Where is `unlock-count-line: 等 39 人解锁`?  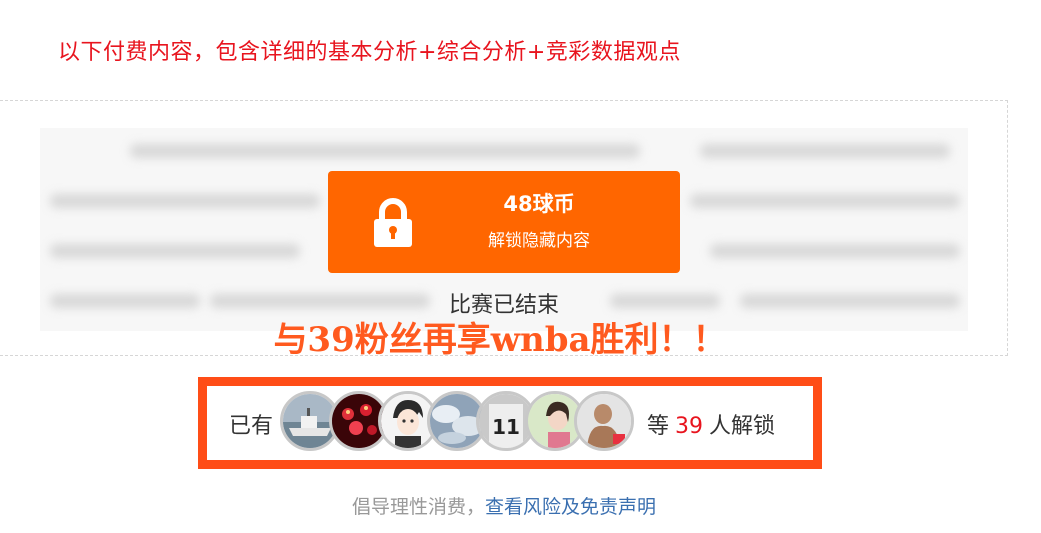 unlock-count-line: 等 39 人解锁 is located at coordinates (711, 424).